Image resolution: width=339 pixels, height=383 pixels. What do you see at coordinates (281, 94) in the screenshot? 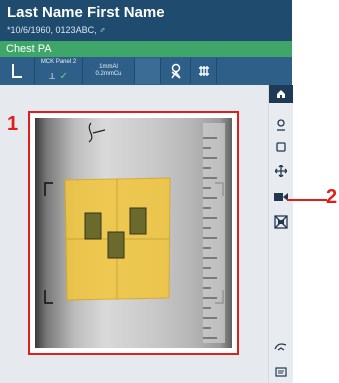
I see `home-icon` at bounding box center [281, 94].